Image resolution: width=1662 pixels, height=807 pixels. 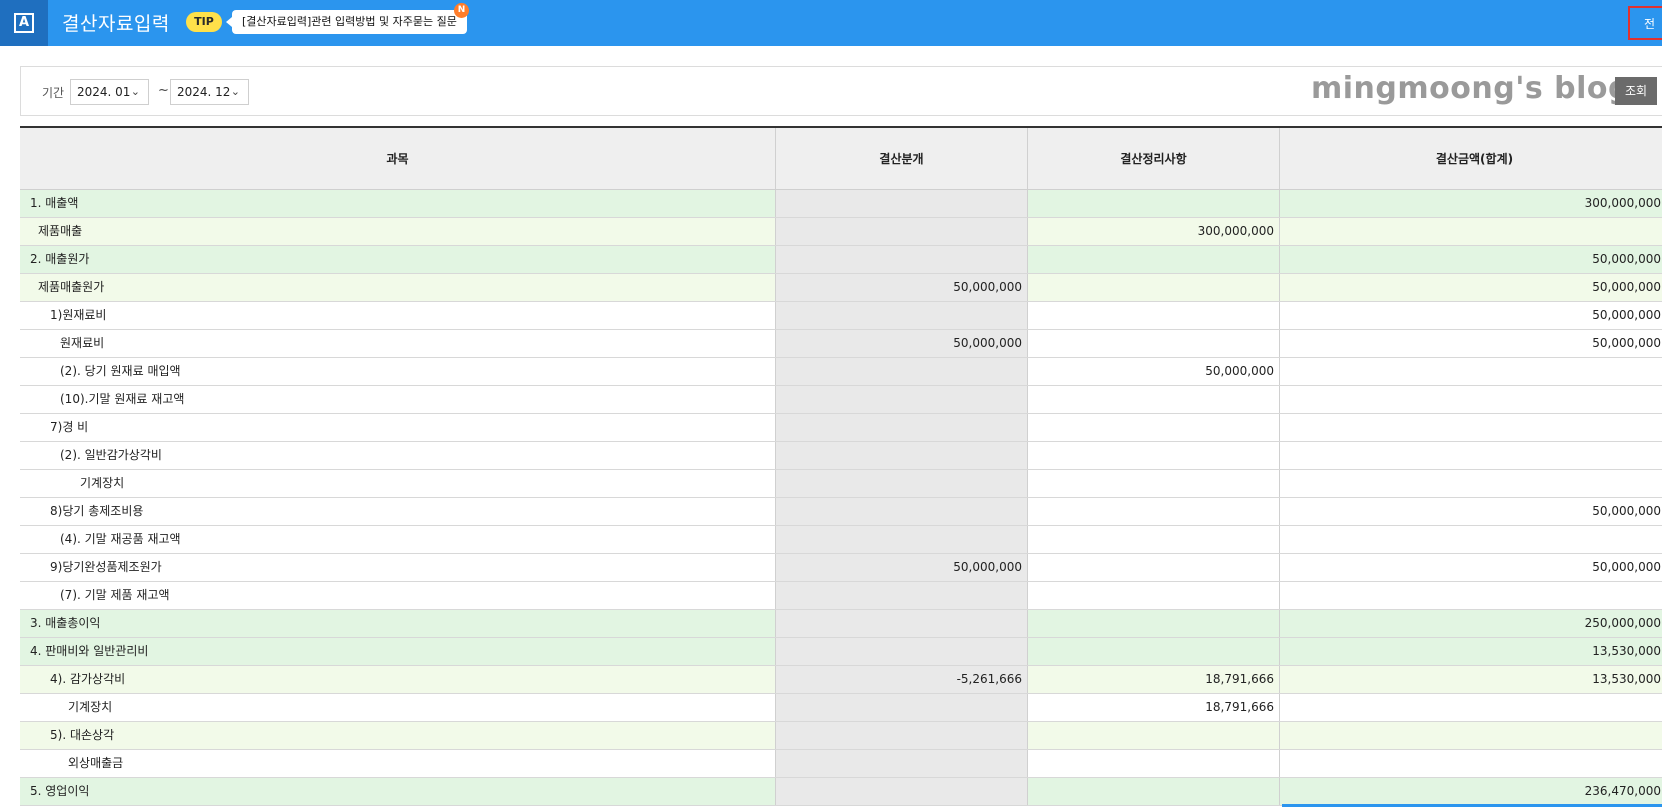 I want to click on table-row: 1)원재료비 50,000,000, so click(x=841, y=316).